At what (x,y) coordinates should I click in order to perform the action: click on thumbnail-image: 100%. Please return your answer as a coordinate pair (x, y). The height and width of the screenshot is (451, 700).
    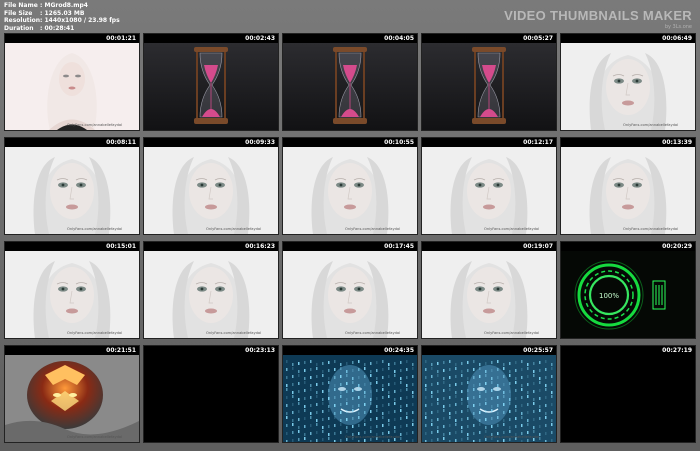
    Looking at the image, I should click on (628, 294).